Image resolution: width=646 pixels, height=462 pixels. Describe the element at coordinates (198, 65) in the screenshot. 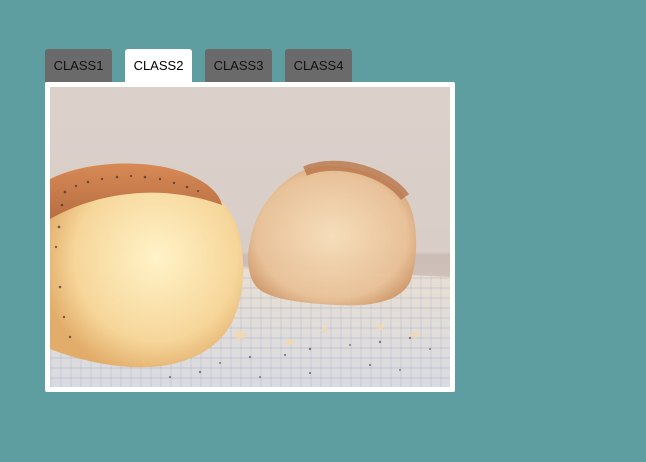

I see `tab-bar: CLASS1 CLASS2 CLASS3 CLASS4` at that location.